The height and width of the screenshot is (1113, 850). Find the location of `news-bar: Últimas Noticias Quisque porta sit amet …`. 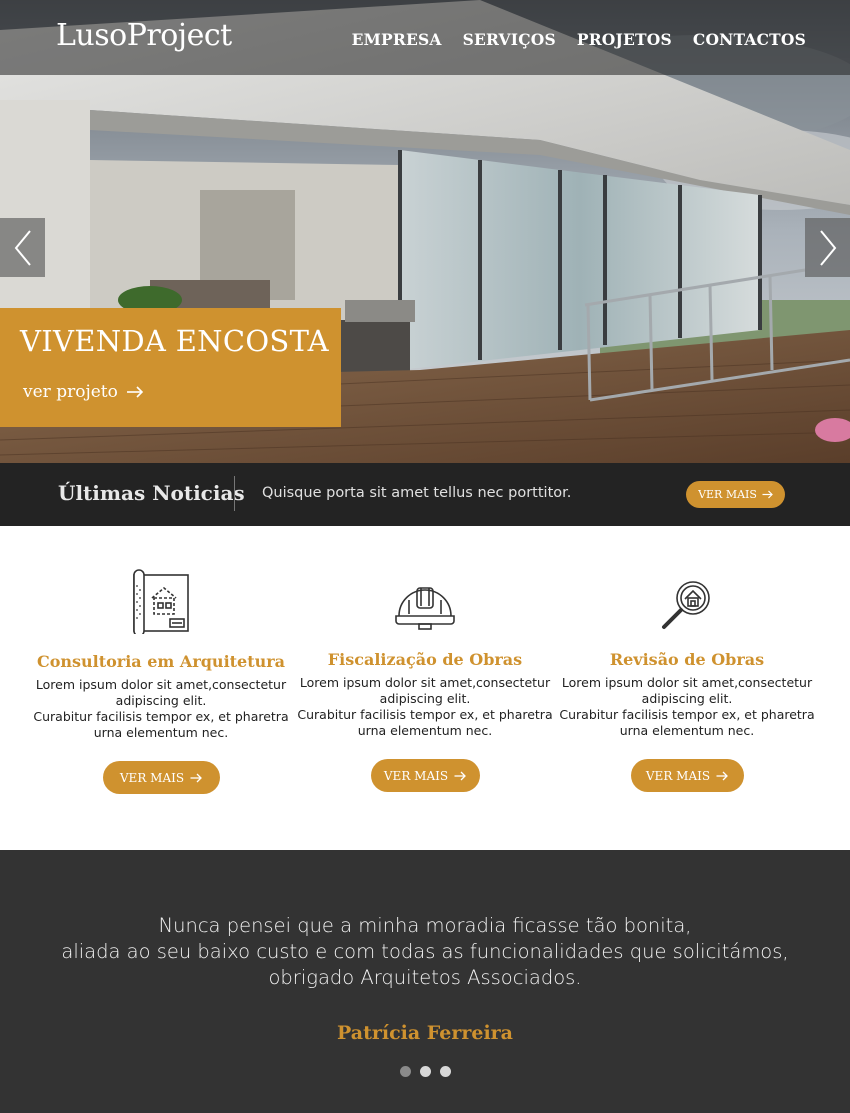

news-bar: Últimas Noticias Quisque porta sit amet … is located at coordinates (425, 494).